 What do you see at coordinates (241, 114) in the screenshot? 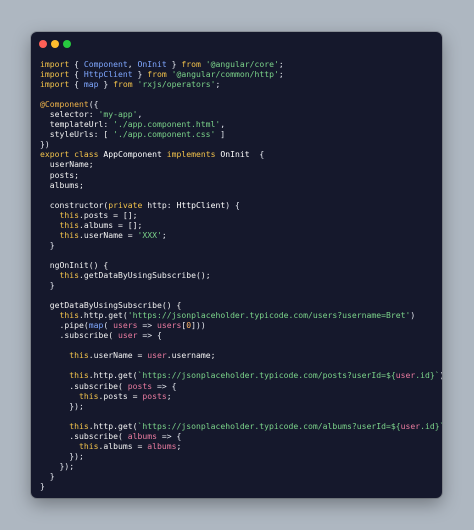
I see `code-line: selector: 'my-app',` at bounding box center [241, 114].